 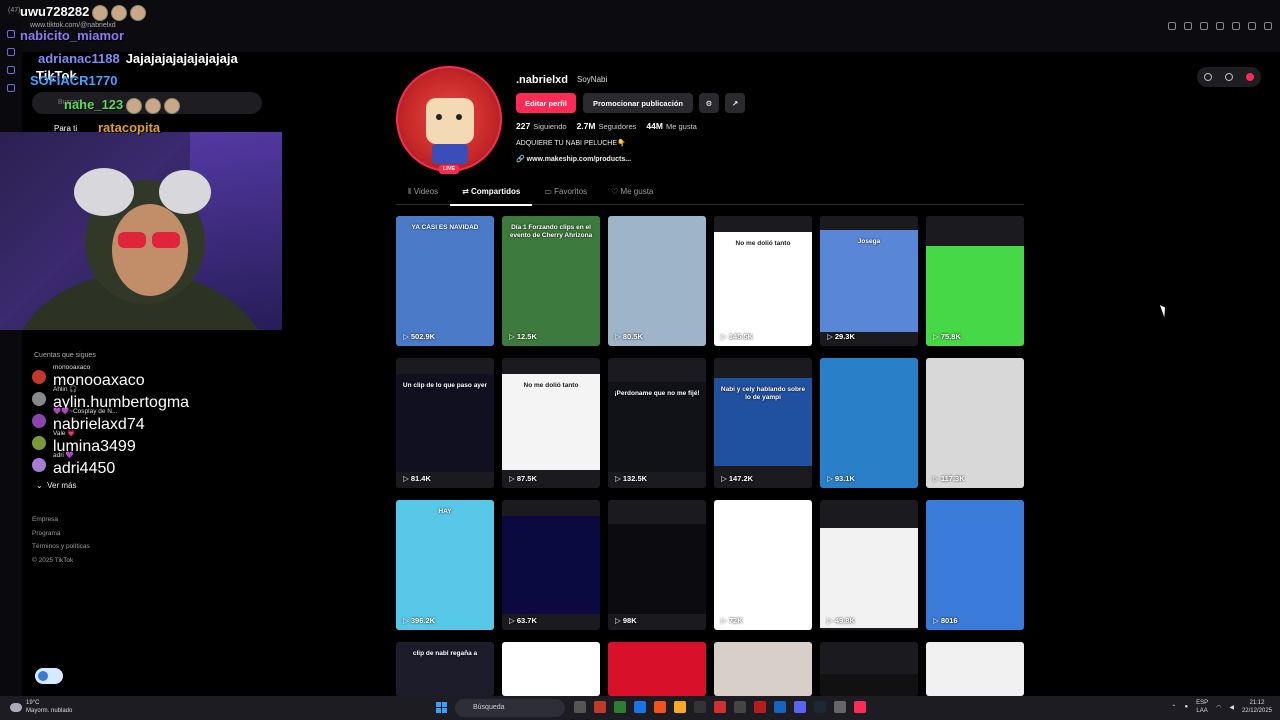 What do you see at coordinates (975, 281) in the screenshot?
I see `video-card: ▷ 75.8K` at bounding box center [975, 281].